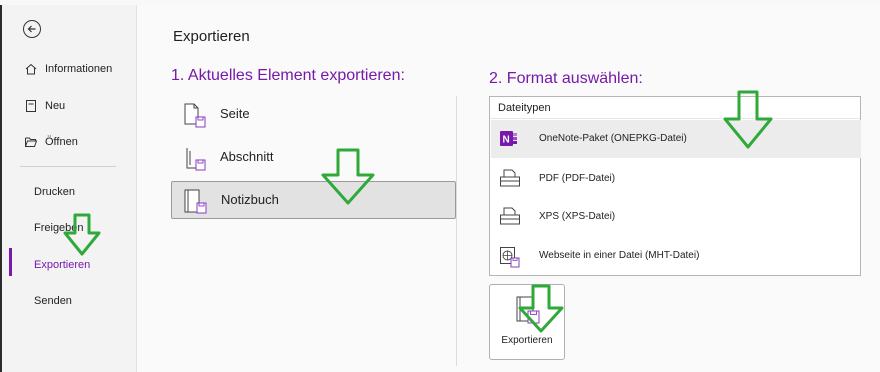 Image resolution: width=880 pixels, height=372 pixels. I want to click on onenote-icon: N, so click(508, 138).